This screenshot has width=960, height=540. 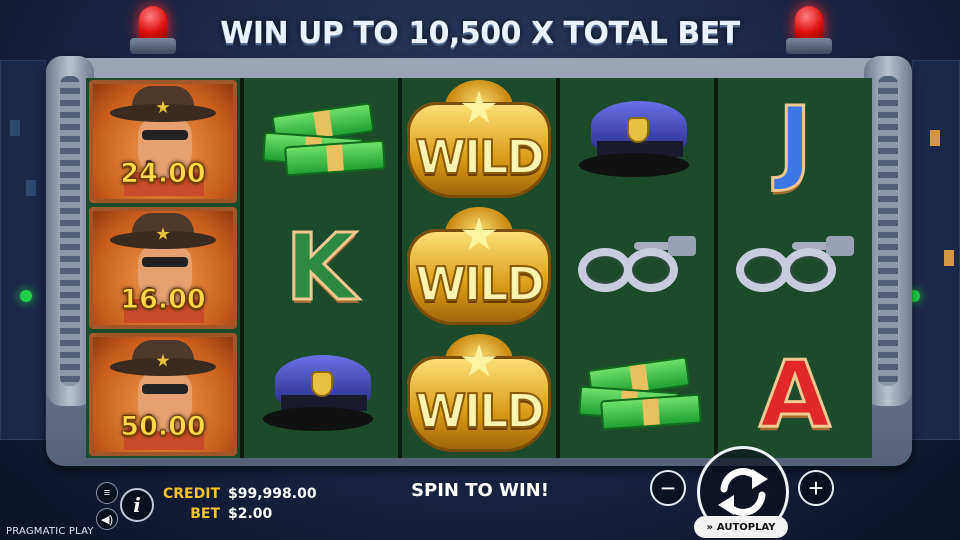 What do you see at coordinates (272, 494) in the screenshot?
I see `credit-value: $99,998.00` at bounding box center [272, 494].